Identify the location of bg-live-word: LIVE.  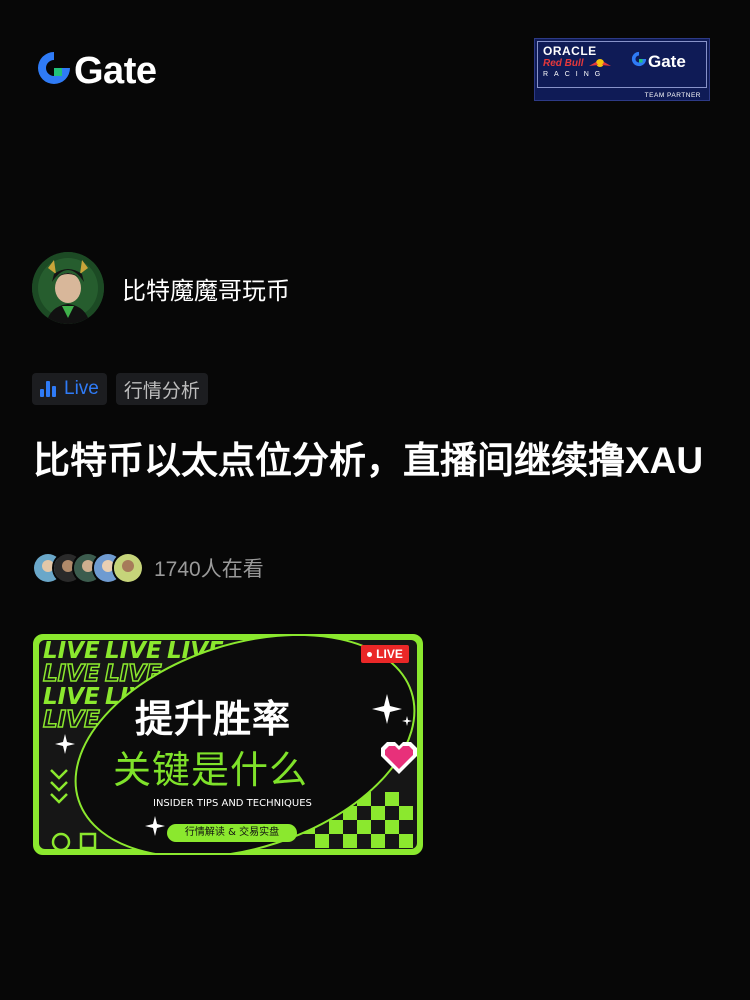
(71, 720).